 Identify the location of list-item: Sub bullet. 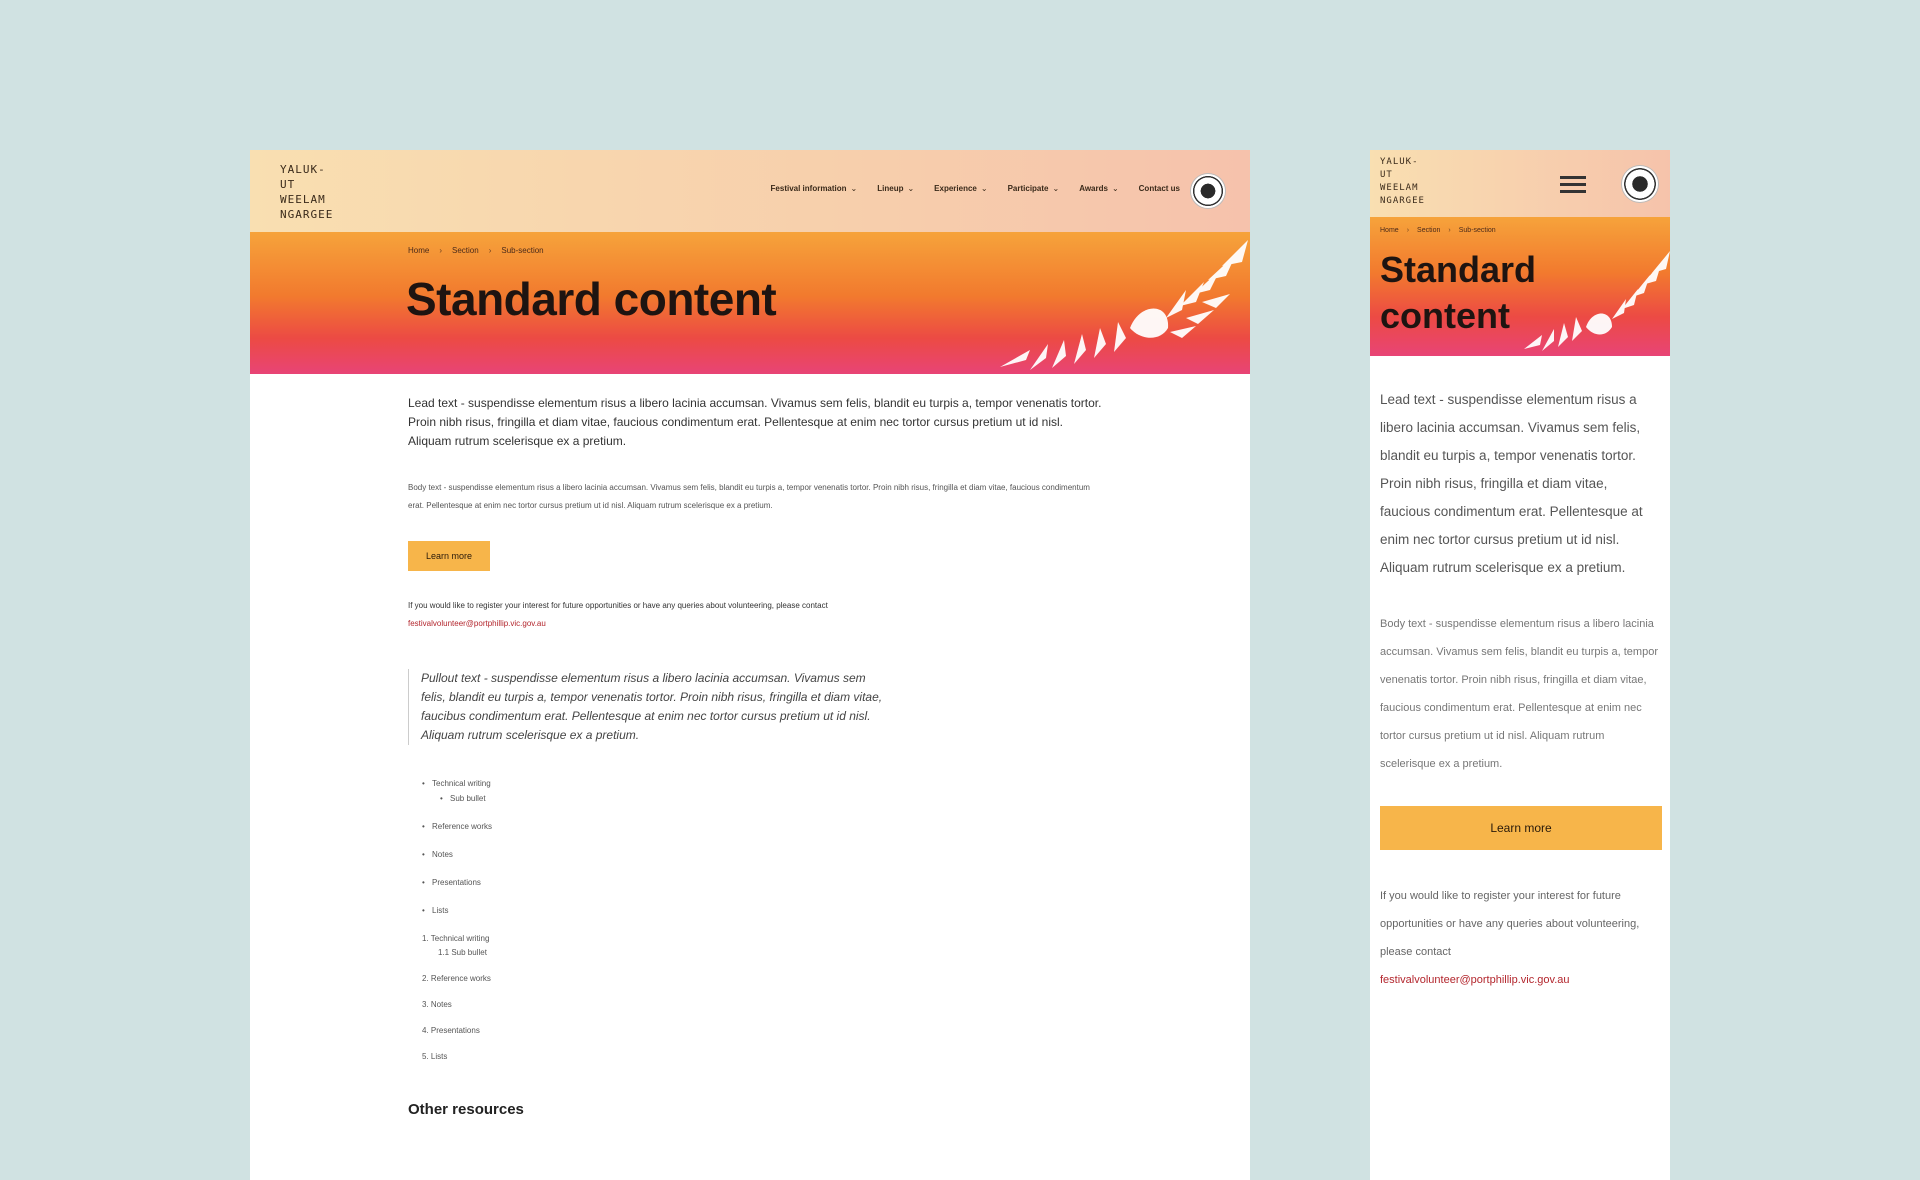
(845, 798).